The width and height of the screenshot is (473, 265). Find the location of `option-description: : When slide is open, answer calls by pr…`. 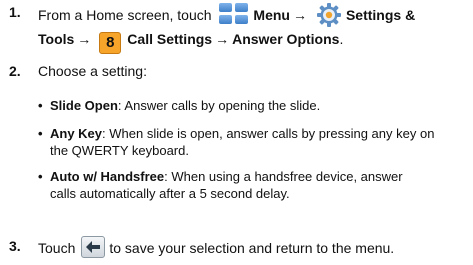

option-description: : When slide is open, answer calls by pr… is located at coordinates (268, 133).